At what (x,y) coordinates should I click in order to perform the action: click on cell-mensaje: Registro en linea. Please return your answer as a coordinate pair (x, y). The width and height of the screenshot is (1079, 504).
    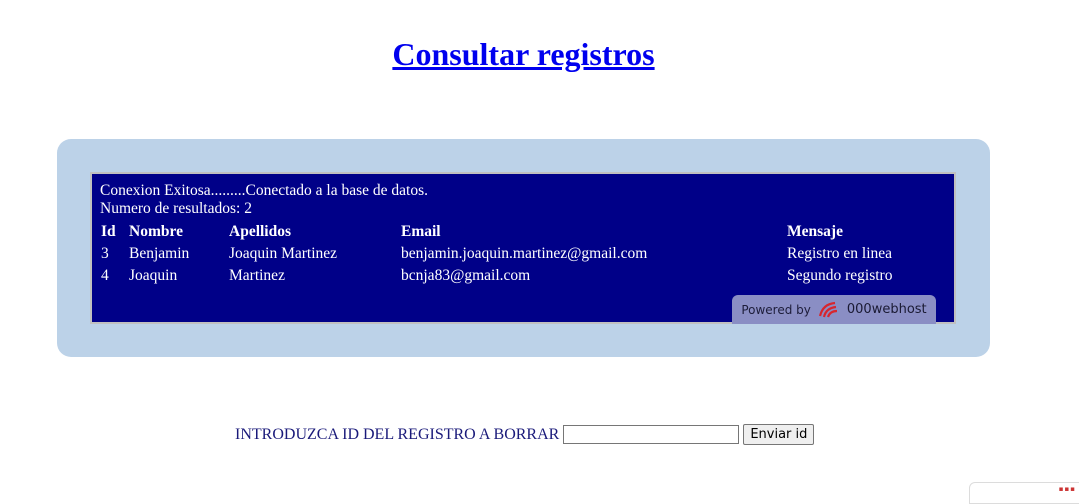
    Looking at the image, I should click on (840, 253).